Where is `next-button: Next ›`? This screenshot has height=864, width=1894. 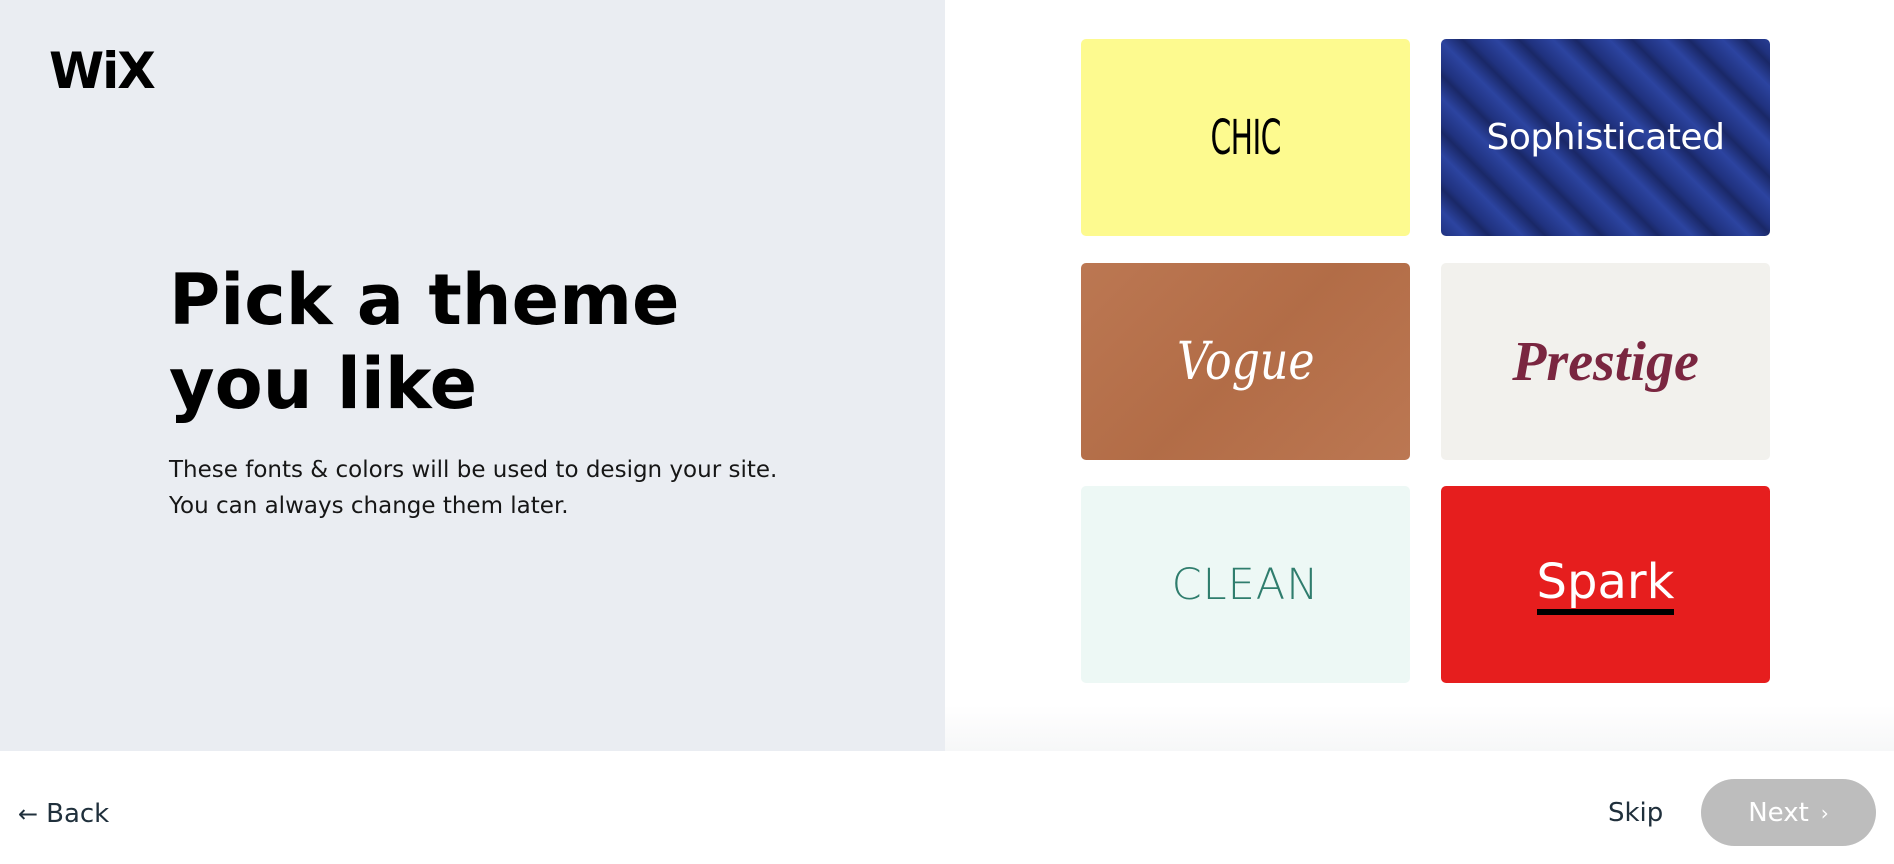
next-button: Next › is located at coordinates (1788, 812).